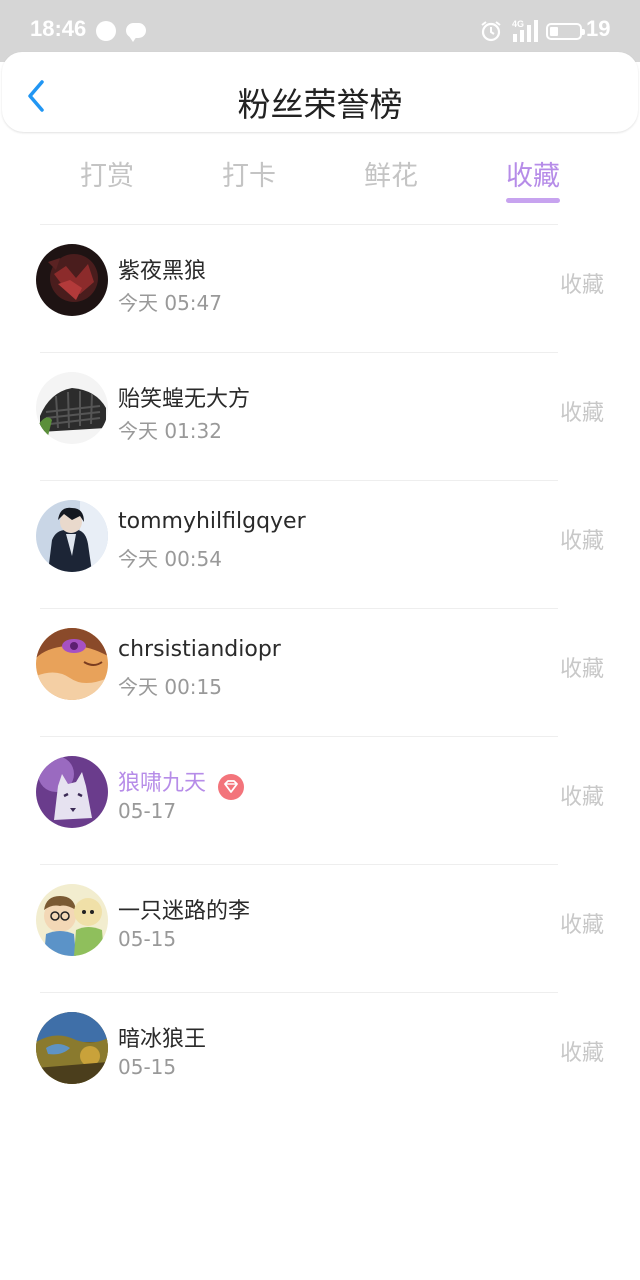 The width and height of the screenshot is (640, 1280). What do you see at coordinates (136, 32) in the screenshot?
I see `chat-bubble-icon` at bounding box center [136, 32].